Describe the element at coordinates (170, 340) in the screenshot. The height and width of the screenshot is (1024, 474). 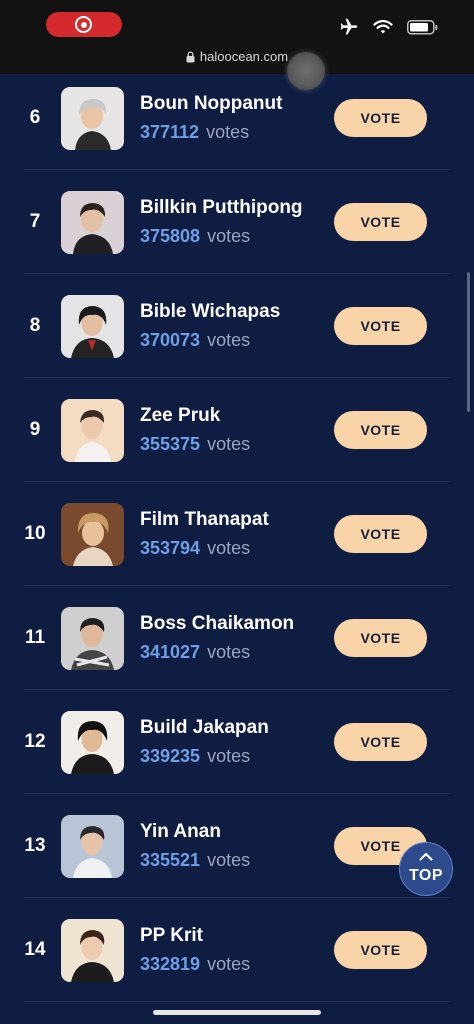
I see `vote-number: 370073` at that location.